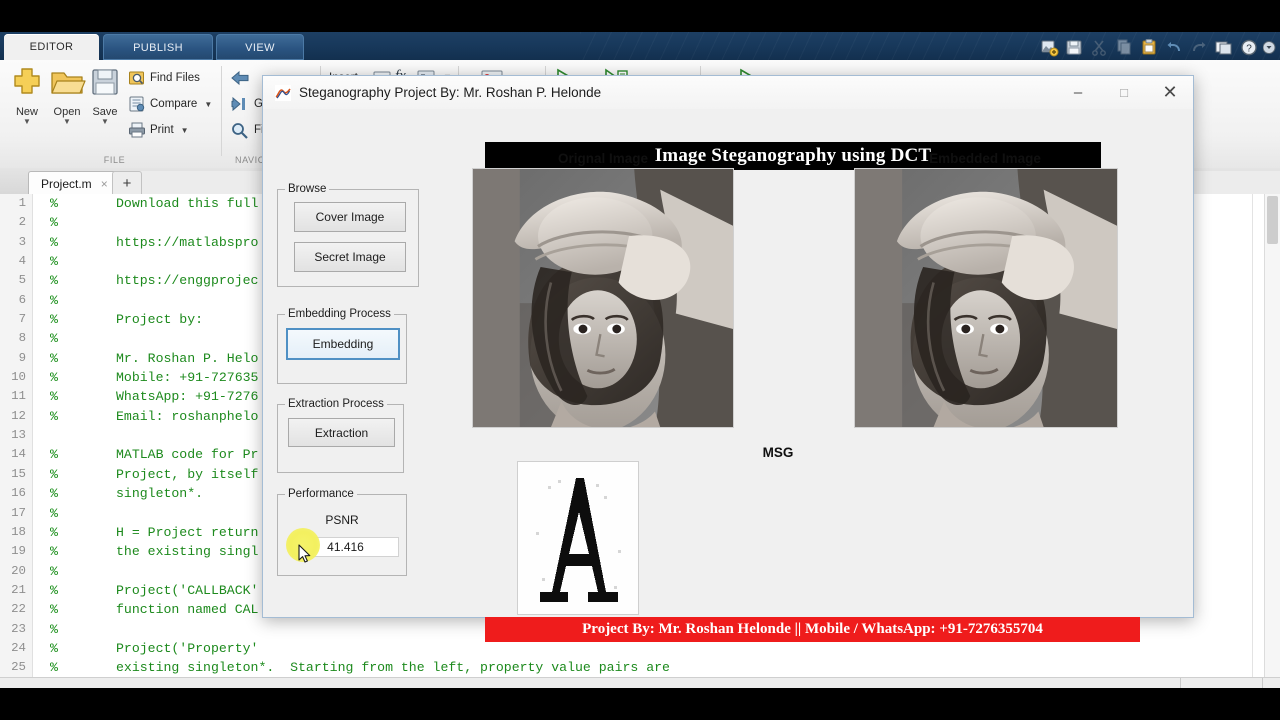 The width and height of the screenshot is (1280, 720). Describe the element at coordinates (187, 590) in the screenshot. I see `code-text: Project('CALLBACK'` at that location.